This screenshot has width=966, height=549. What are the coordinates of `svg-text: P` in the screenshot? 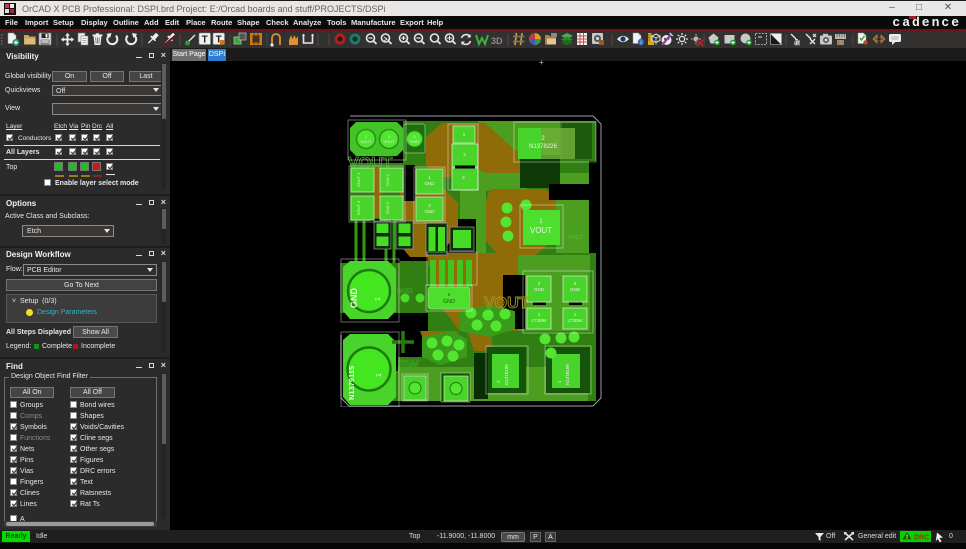 It's located at (798, 44).